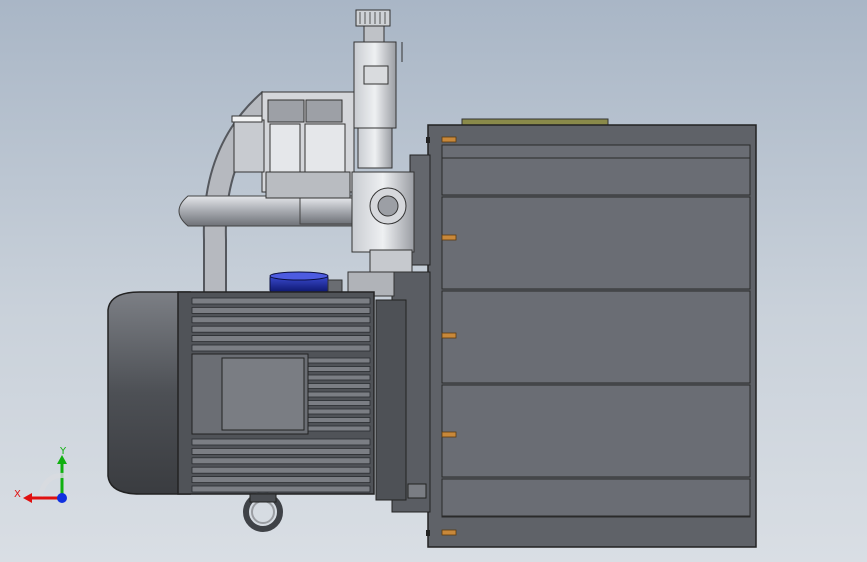  Describe the element at coordinates (62, 498) in the screenshot. I see `z-axis-dot` at that location.